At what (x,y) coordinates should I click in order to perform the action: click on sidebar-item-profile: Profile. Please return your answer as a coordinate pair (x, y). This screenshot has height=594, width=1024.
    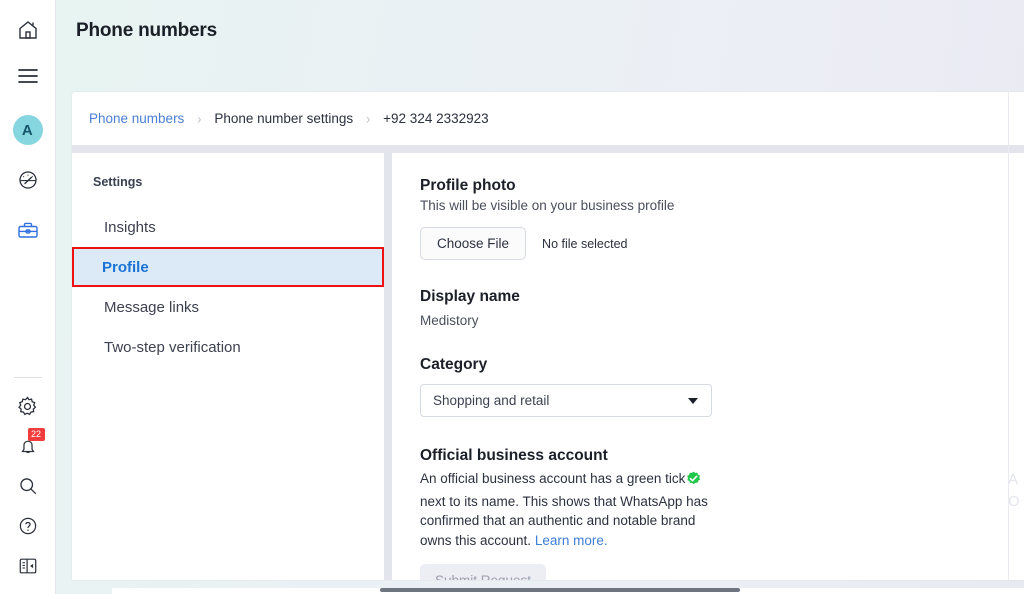
    Looking at the image, I should click on (228, 267).